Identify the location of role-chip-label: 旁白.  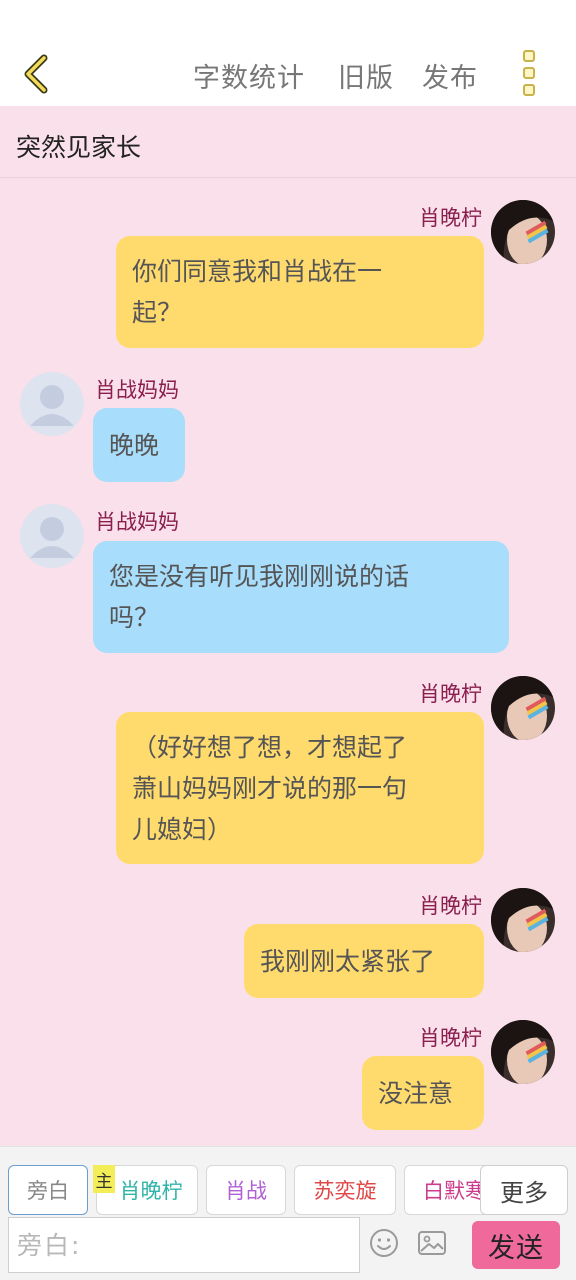
(48, 1191).